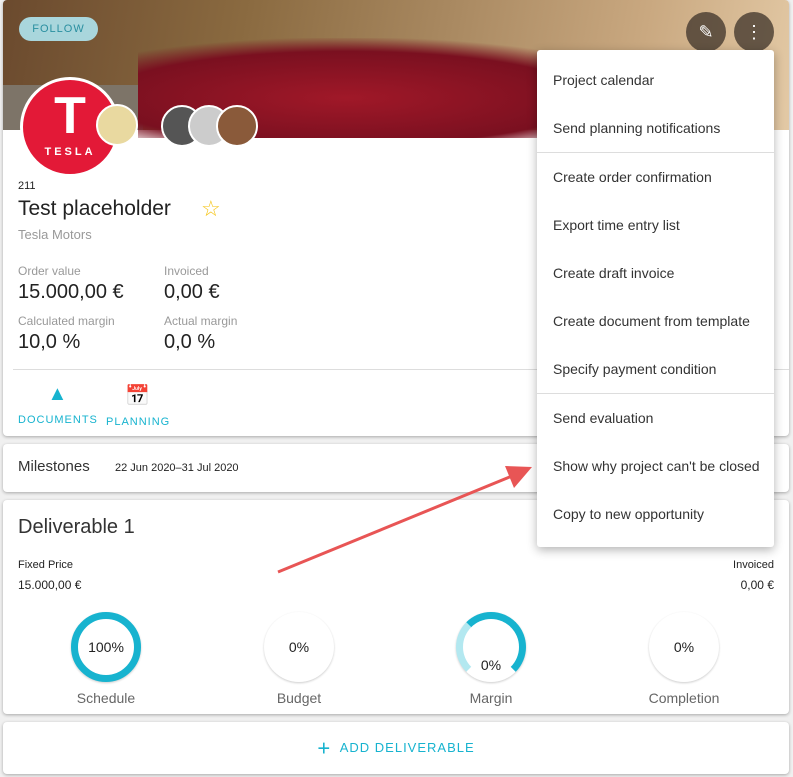 The width and height of the screenshot is (793, 777). What do you see at coordinates (655, 273) in the screenshot?
I see `menu-item-create-draft-invoice: Create draft invoice` at bounding box center [655, 273].